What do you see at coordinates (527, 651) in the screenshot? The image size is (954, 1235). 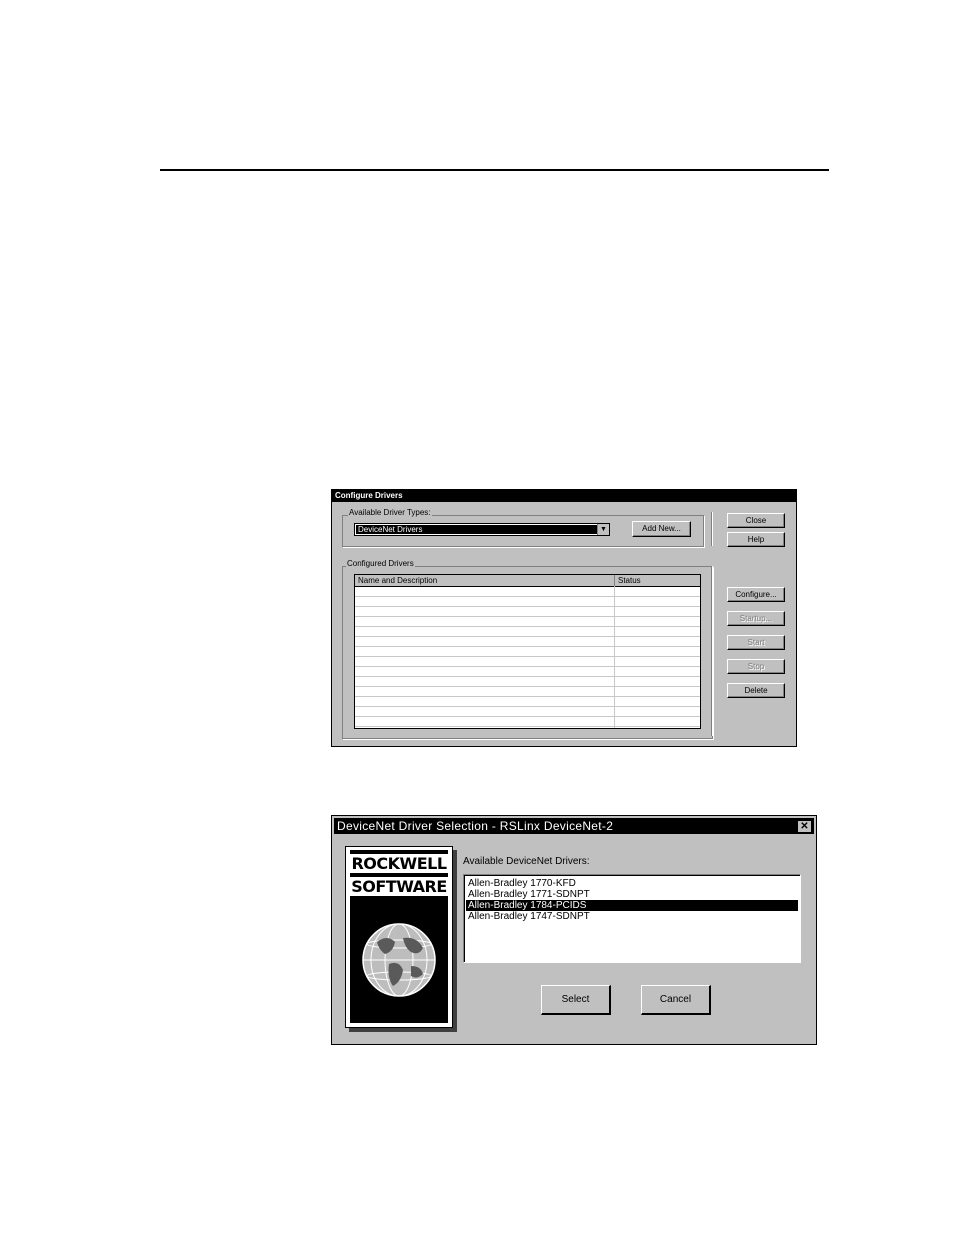 I see `configured-drivers-table: Name and Description Status` at bounding box center [527, 651].